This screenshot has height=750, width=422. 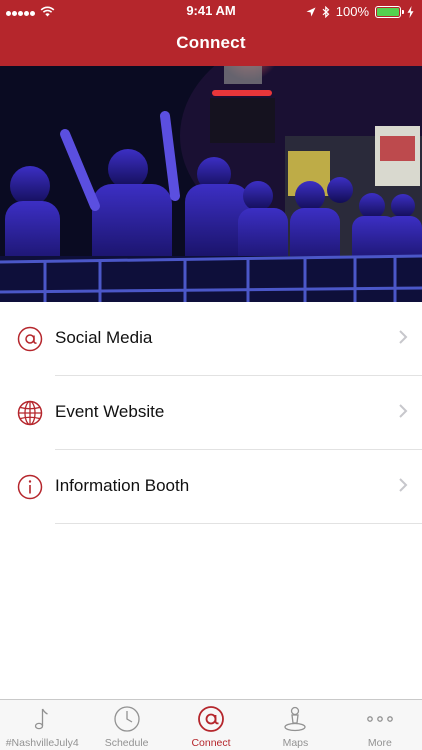 What do you see at coordinates (41, 719) in the screenshot?
I see `music-note-icon` at bounding box center [41, 719].